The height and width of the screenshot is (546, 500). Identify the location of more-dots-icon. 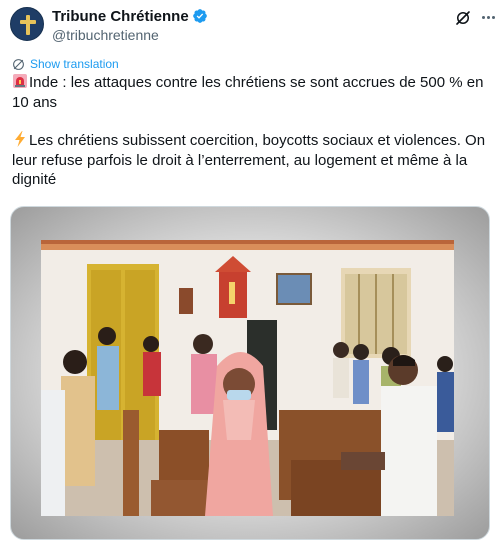
(488, 17).